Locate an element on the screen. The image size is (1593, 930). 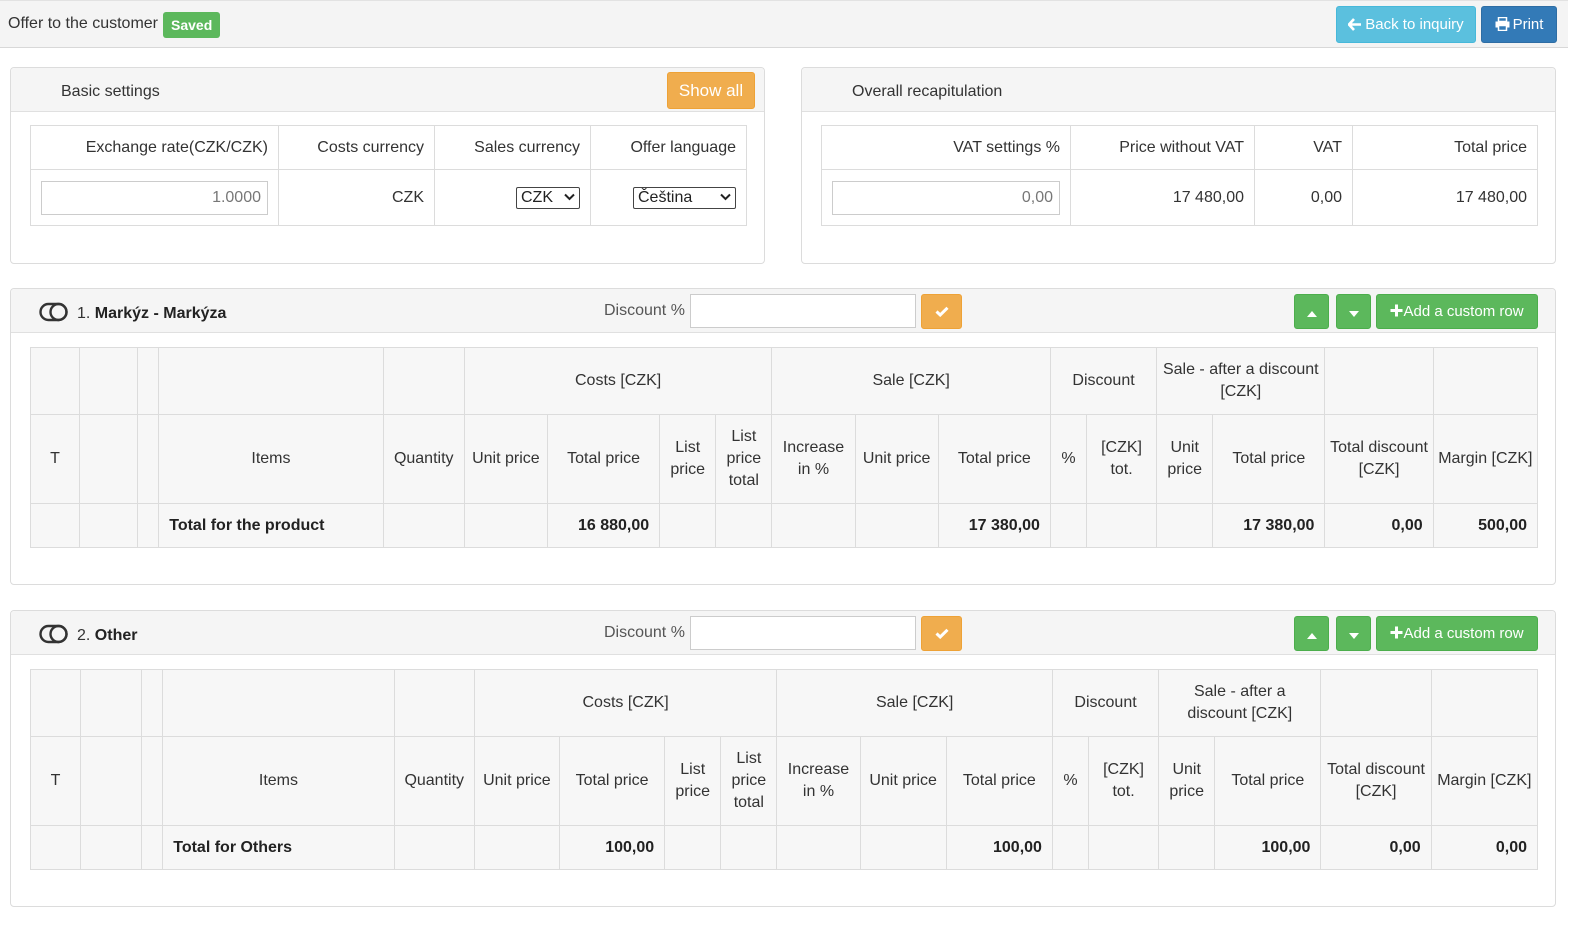
col-increase-header: Increase in % is located at coordinates (818, 781).